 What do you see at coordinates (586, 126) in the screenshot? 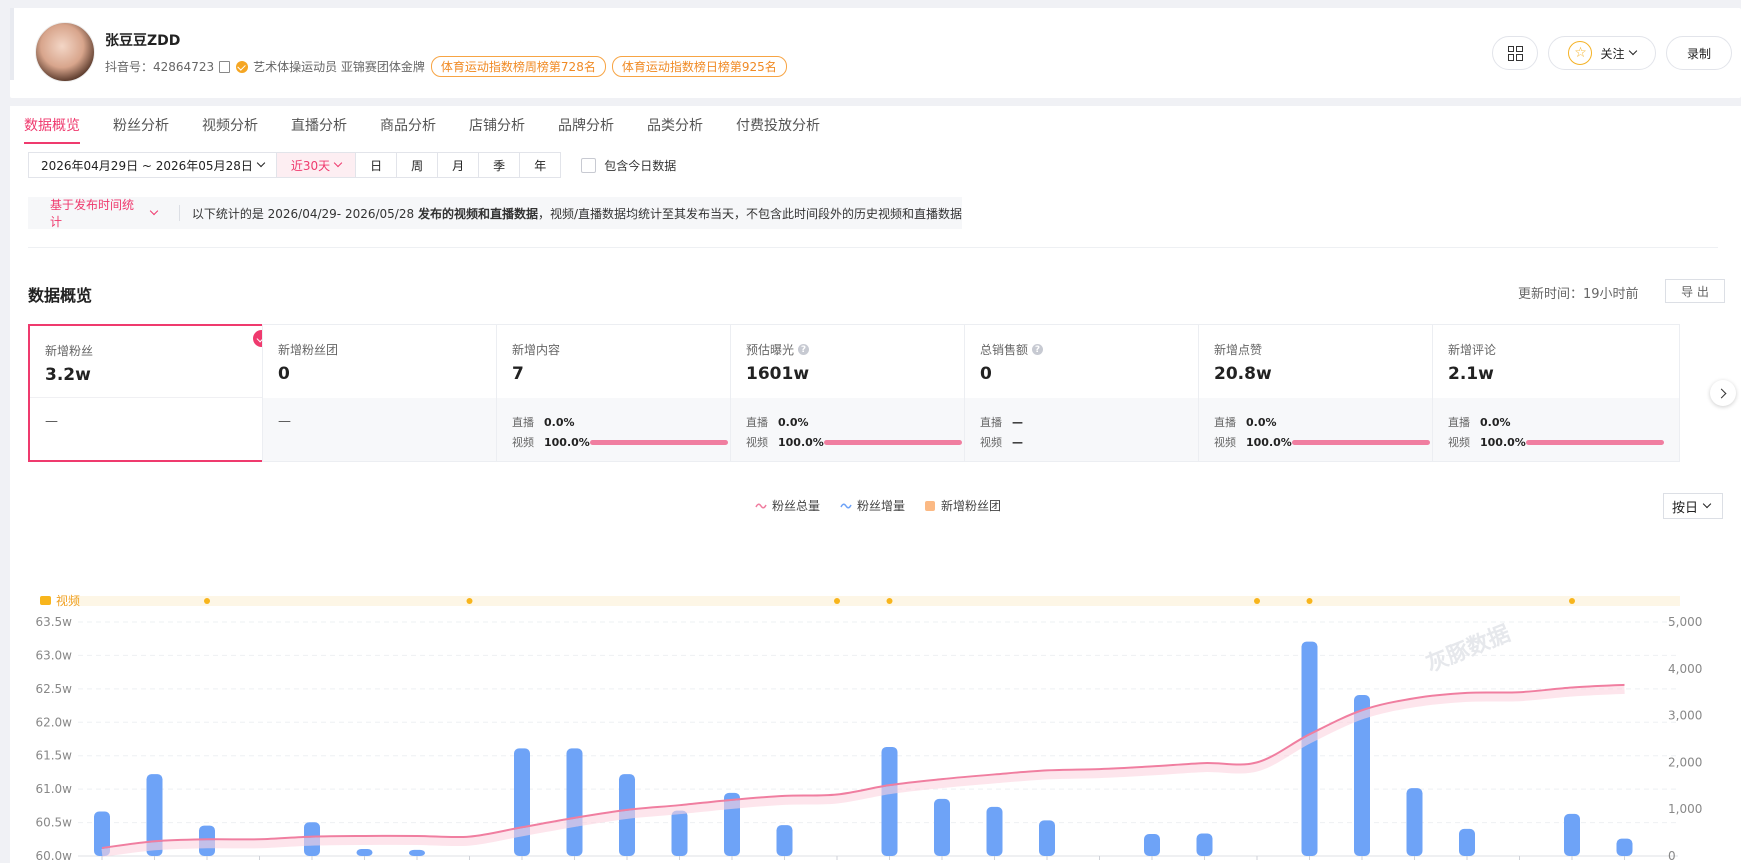
I see `tab-brand: 品牌分析` at bounding box center [586, 126].